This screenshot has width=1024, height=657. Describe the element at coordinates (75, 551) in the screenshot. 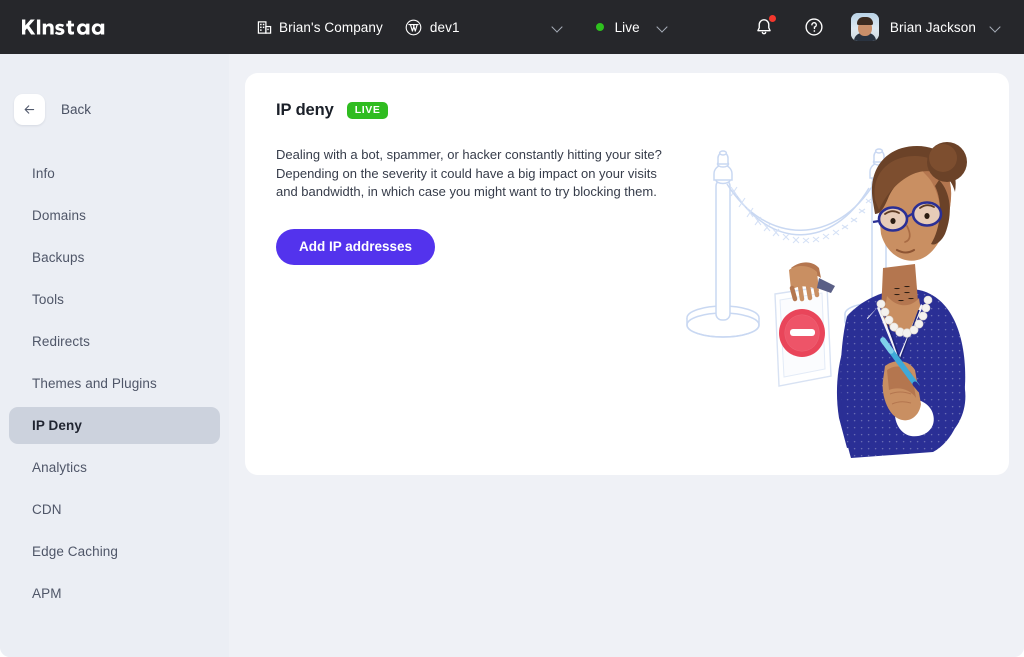

I see `sidebar-item-label: Edge Caching` at that location.